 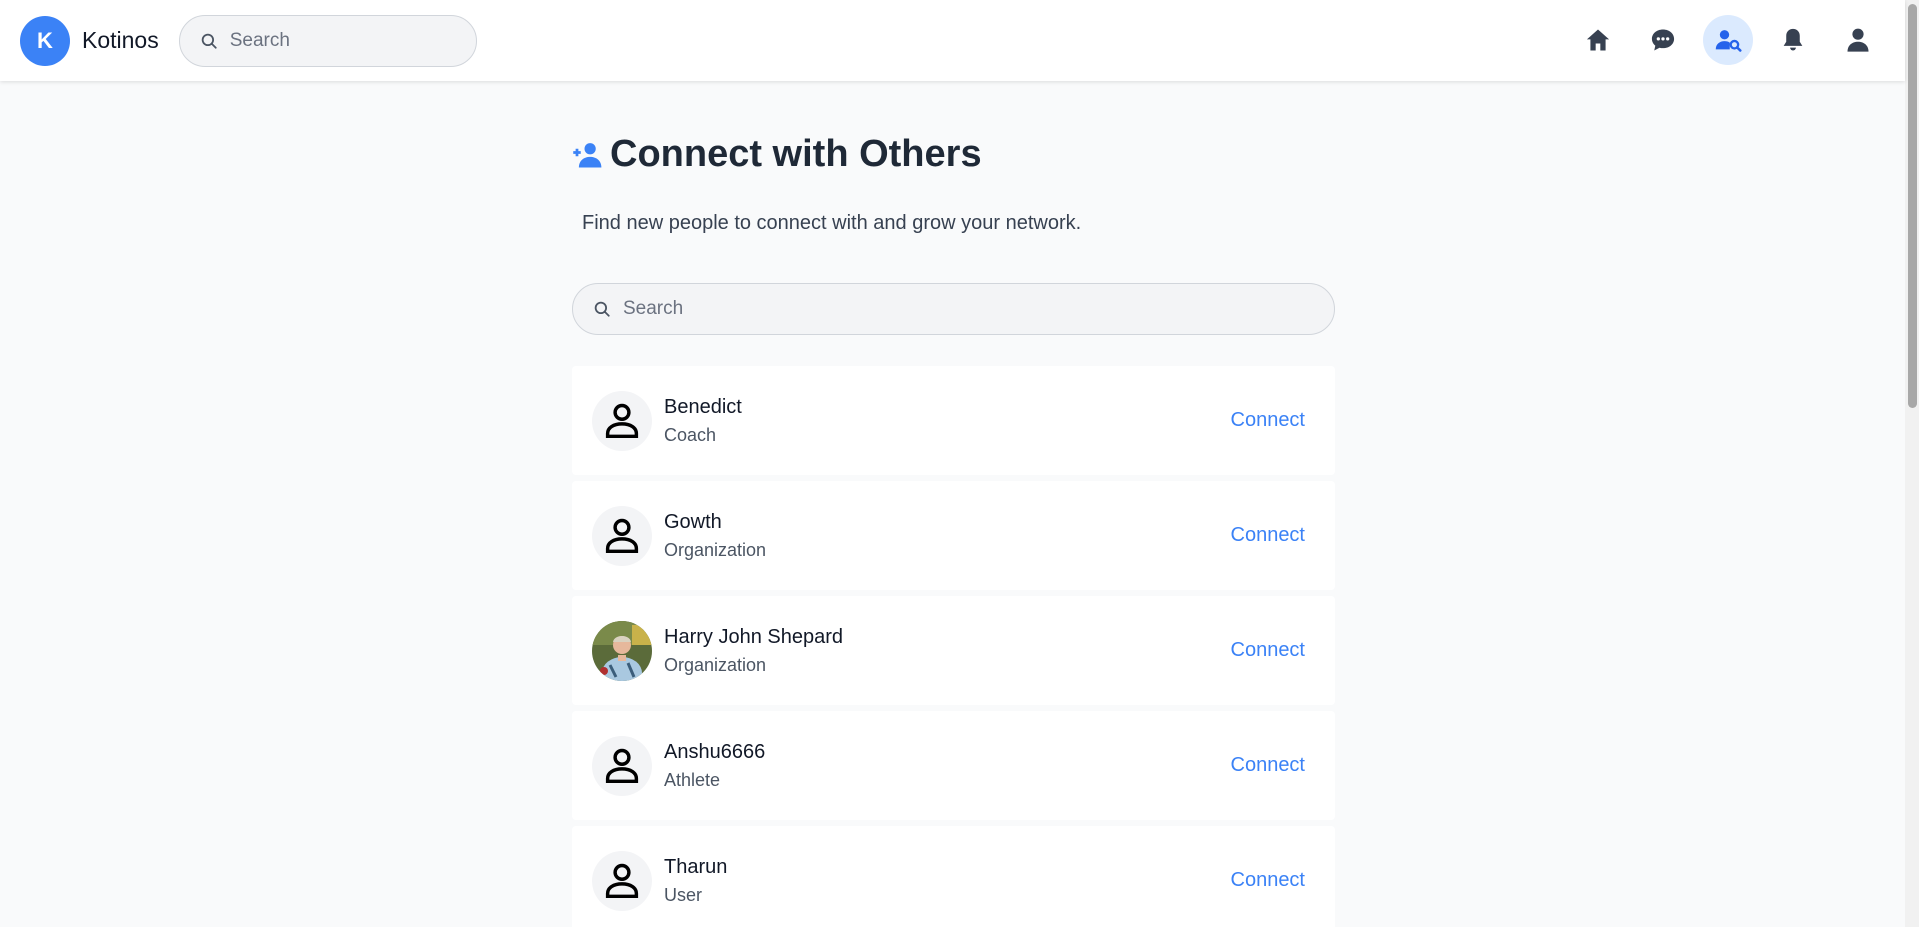 I want to click on people-search-box, so click(x=953, y=309).